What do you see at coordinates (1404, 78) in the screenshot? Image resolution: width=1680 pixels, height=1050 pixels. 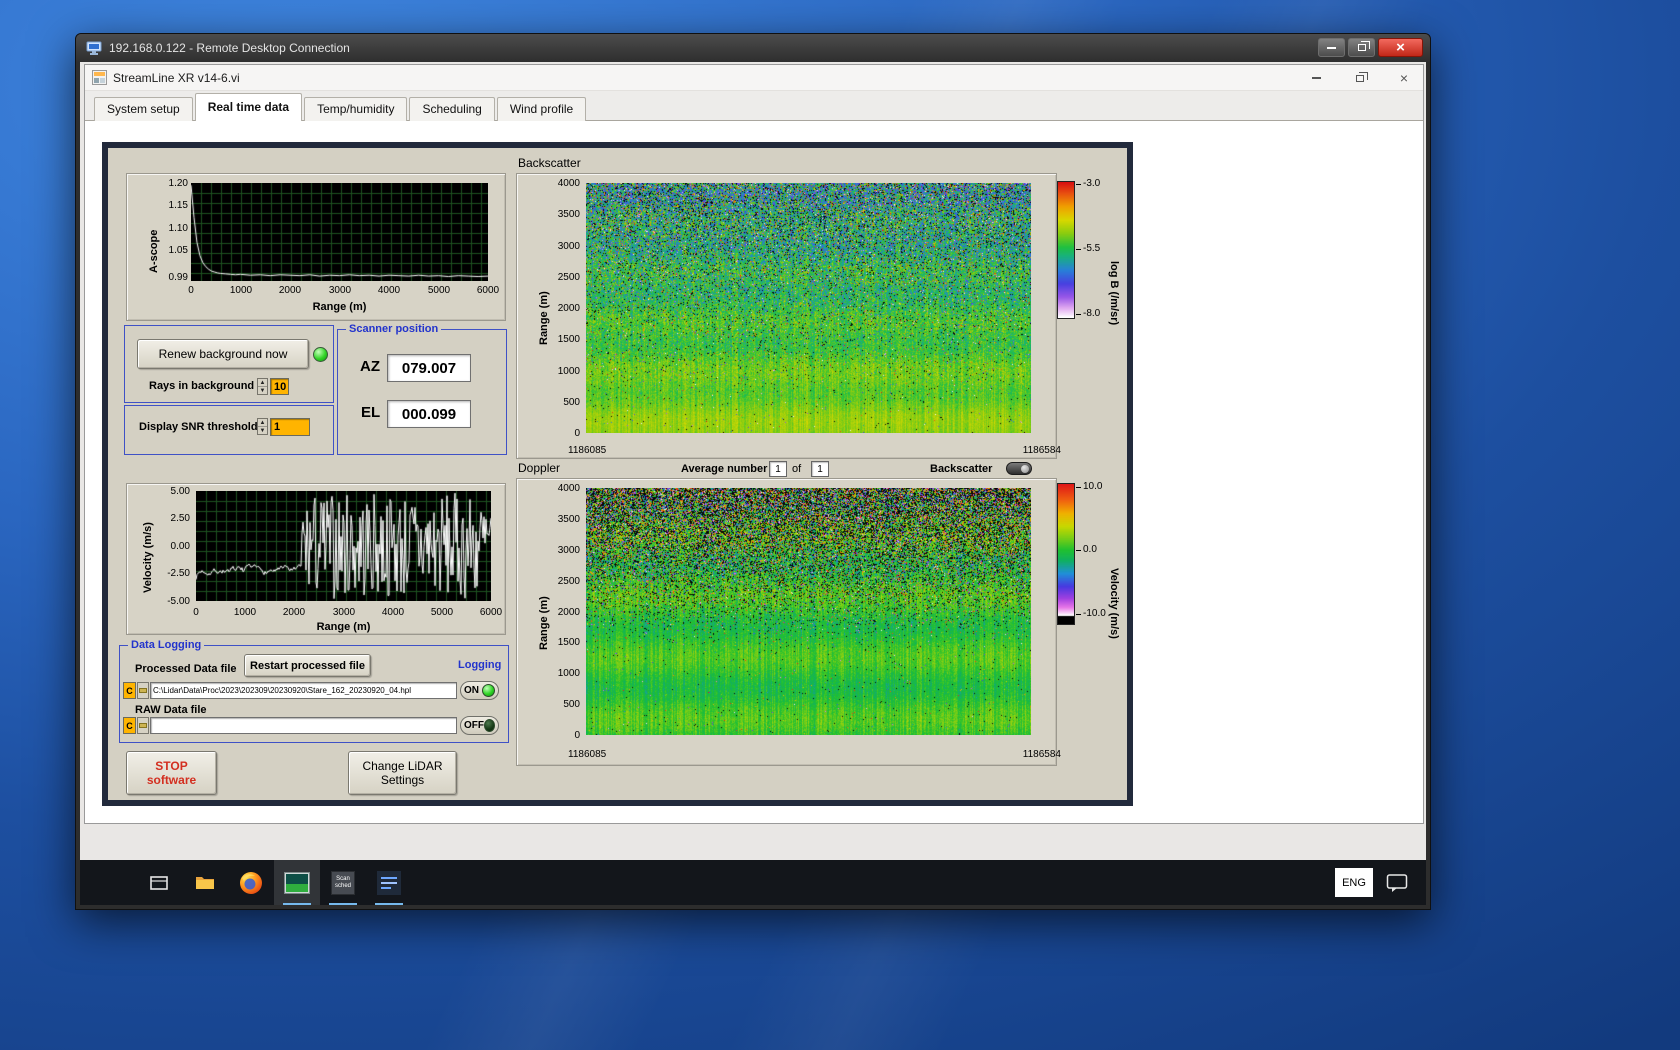 I see `app-close-button: ×` at bounding box center [1404, 78].